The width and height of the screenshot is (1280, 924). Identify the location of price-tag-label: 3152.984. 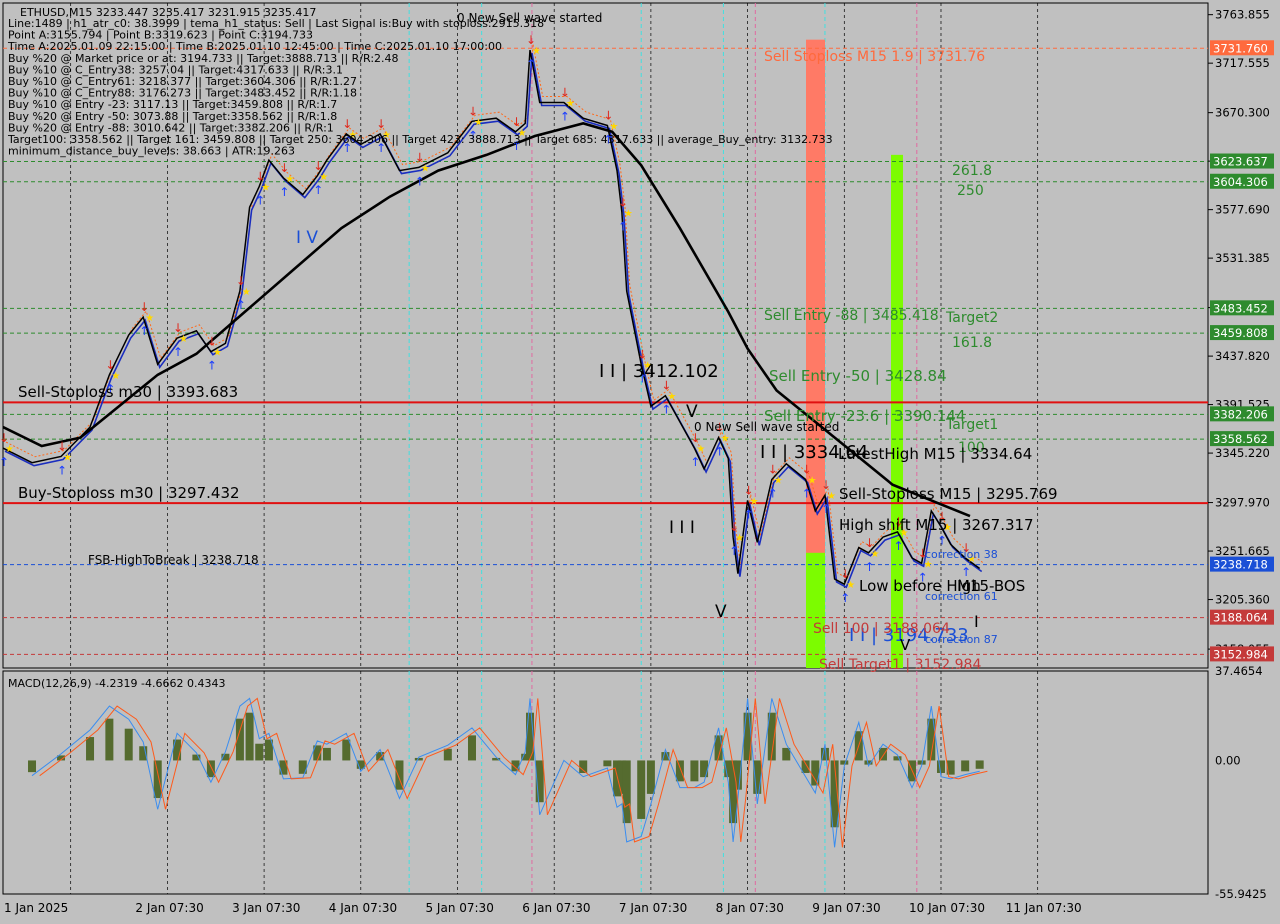
(1240, 654).